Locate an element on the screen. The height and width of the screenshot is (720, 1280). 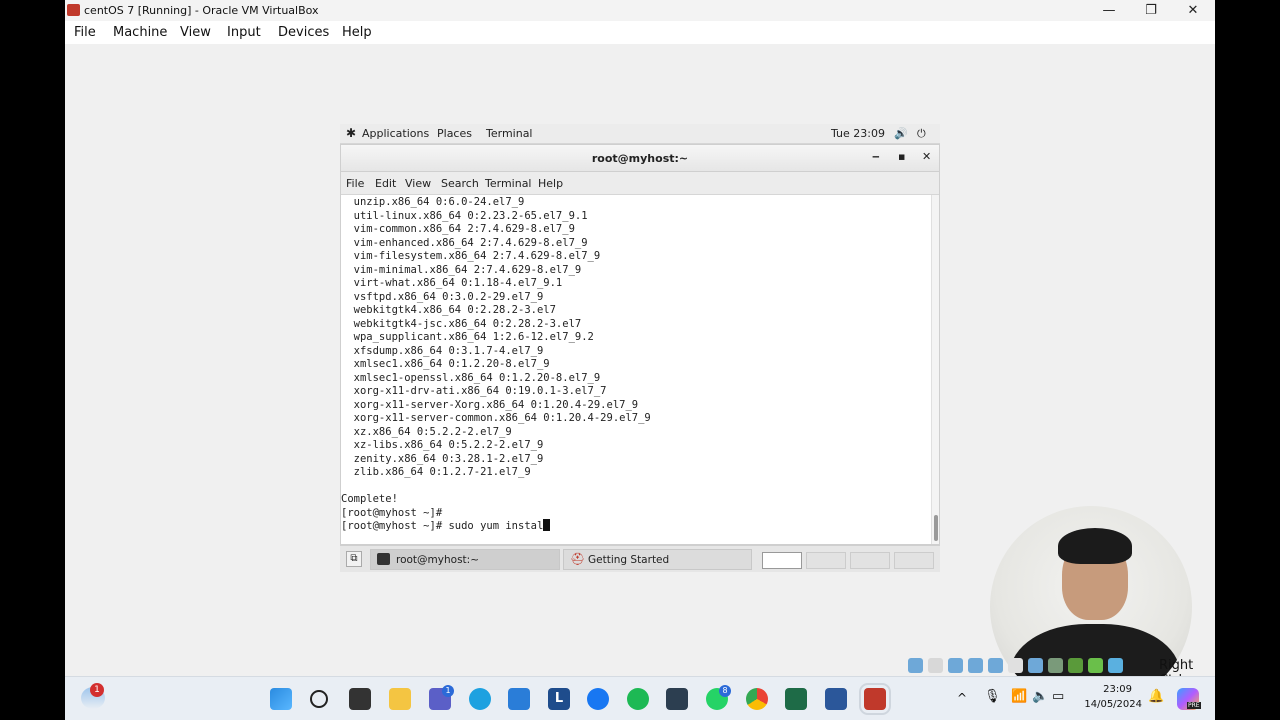
terminal-menu-file: File is located at coordinates (355, 183).